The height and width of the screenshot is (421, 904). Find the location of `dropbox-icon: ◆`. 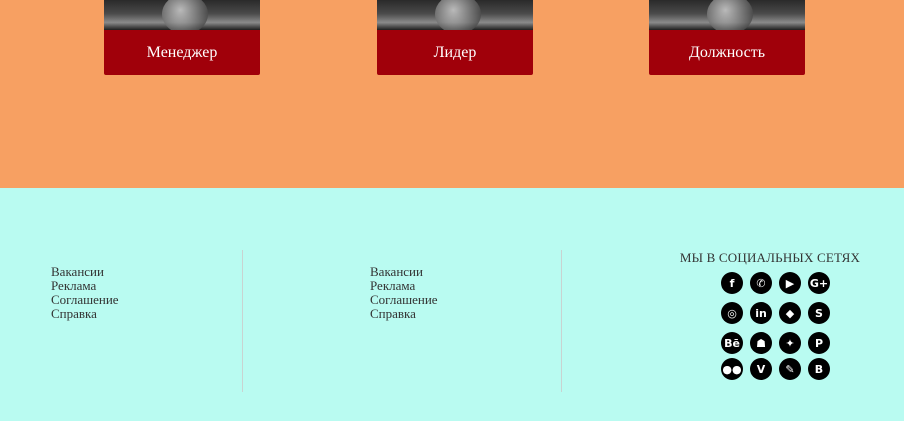

dropbox-icon: ◆ is located at coordinates (790, 313).